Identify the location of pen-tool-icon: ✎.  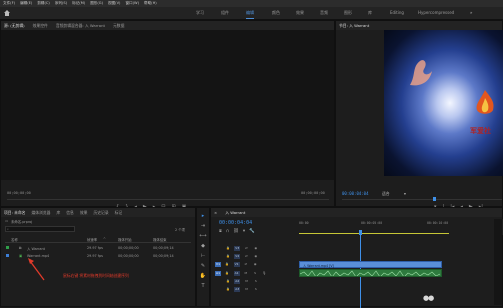
(203, 266).